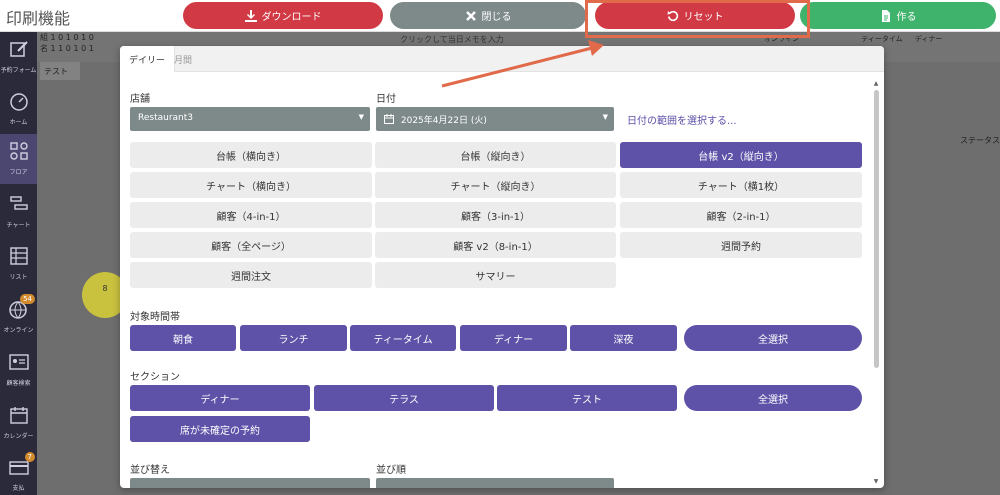  What do you see at coordinates (741, 155) in the screenshot?
I see `format-ledger-v2-portrait: 台帳 v2（縦向き）` at bounding box center [741, 155].